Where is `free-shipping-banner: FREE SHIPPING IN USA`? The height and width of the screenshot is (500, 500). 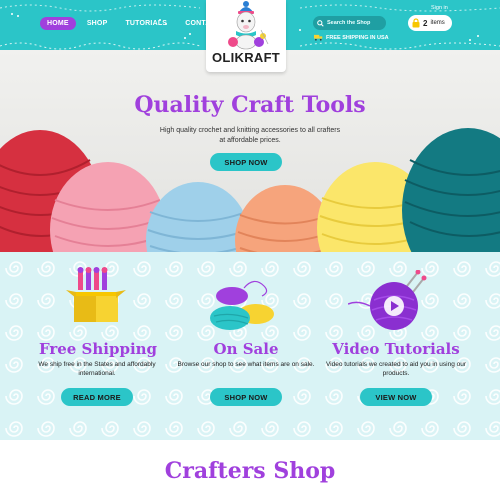
free-shipping-banner: FREE SHIPPING IN USA is located at coordinates (351, 37).